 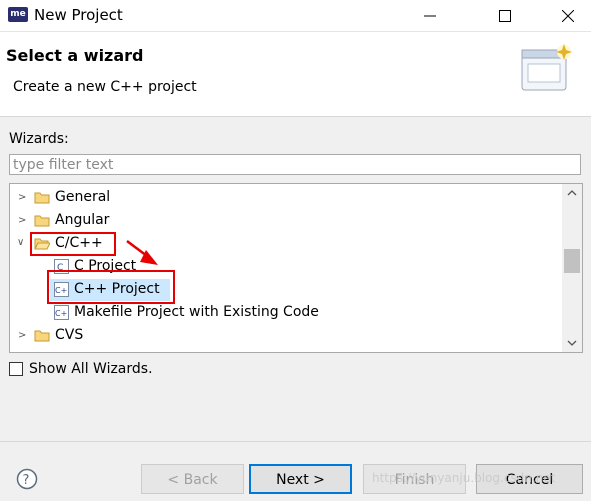 I want to click on checkbox-box, so click(x=16, y=369).